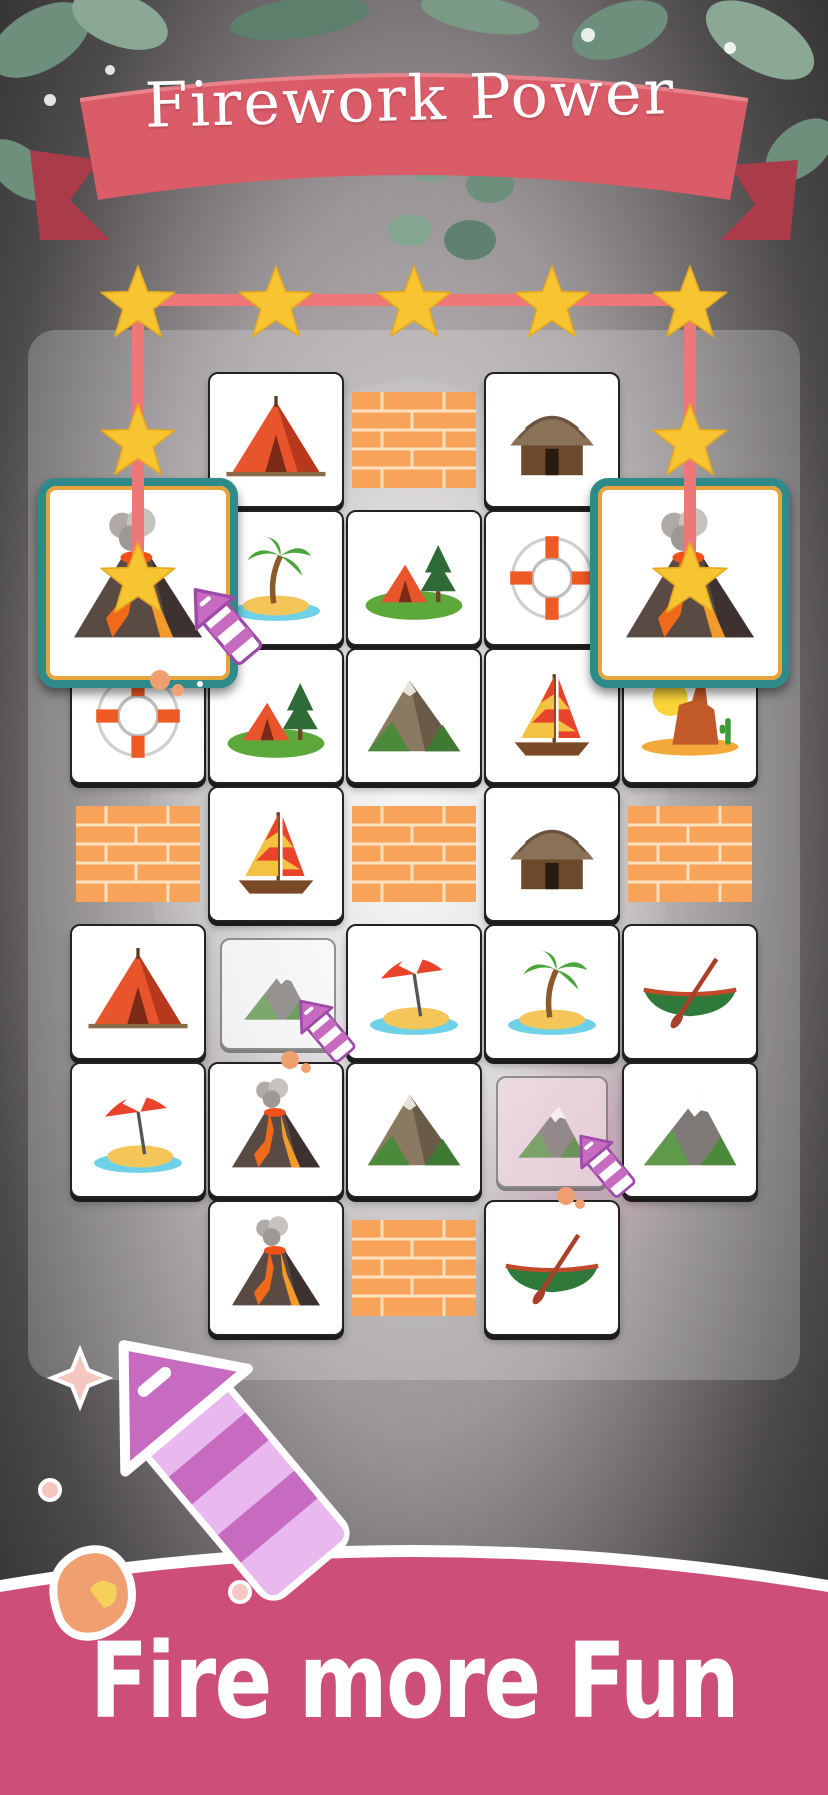  What do you see at coordinates (414, 1681) in the screenshot?
I see `tagline-text: Fire more Fun` at bounding box center [414, 1681].